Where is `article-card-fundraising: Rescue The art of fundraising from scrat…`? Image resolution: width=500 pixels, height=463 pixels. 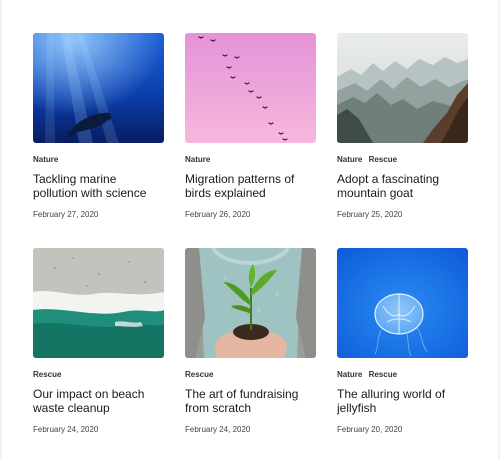 article-card-fundraising: Rescue The art of fundraising from scrat… is located at coordinates (250, 355).